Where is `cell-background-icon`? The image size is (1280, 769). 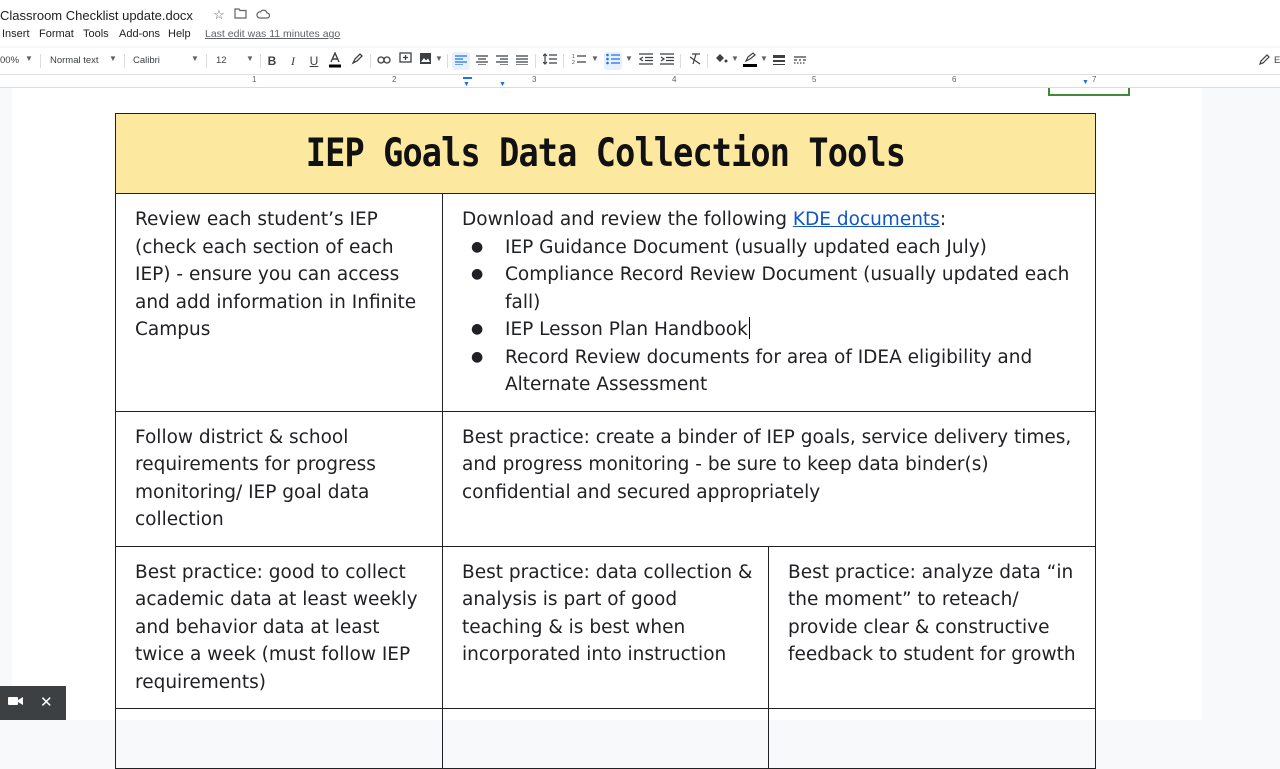 cell-background-icon is located at coordinates (721, 61).